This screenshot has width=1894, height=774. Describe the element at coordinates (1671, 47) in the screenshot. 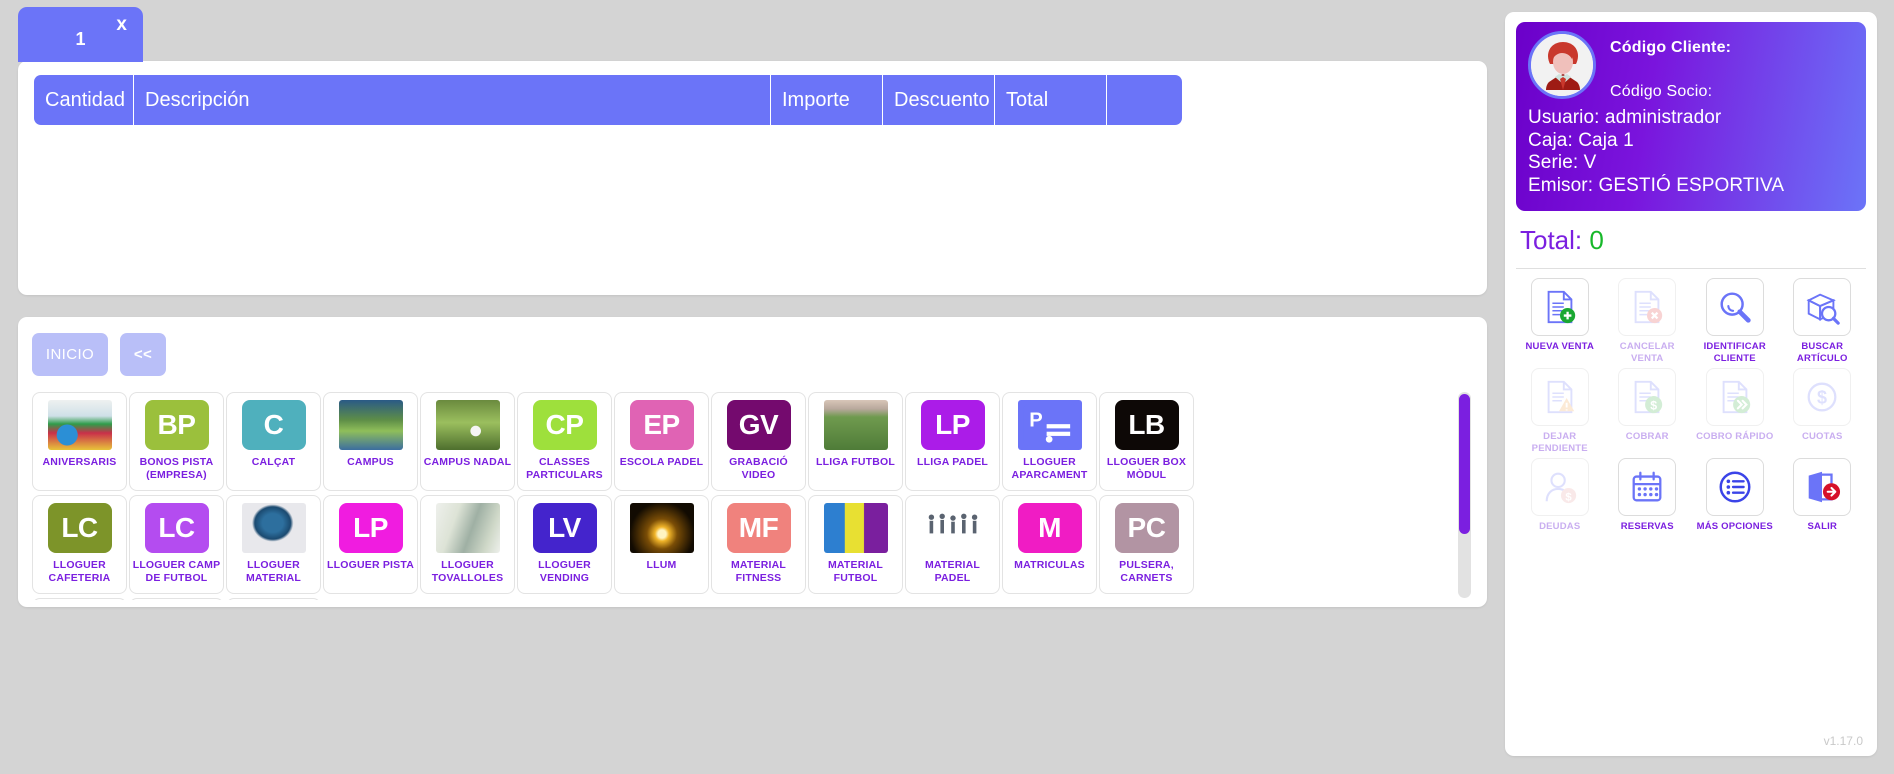

I see `codigo-cliente-label: Código Cliente:` at that location.